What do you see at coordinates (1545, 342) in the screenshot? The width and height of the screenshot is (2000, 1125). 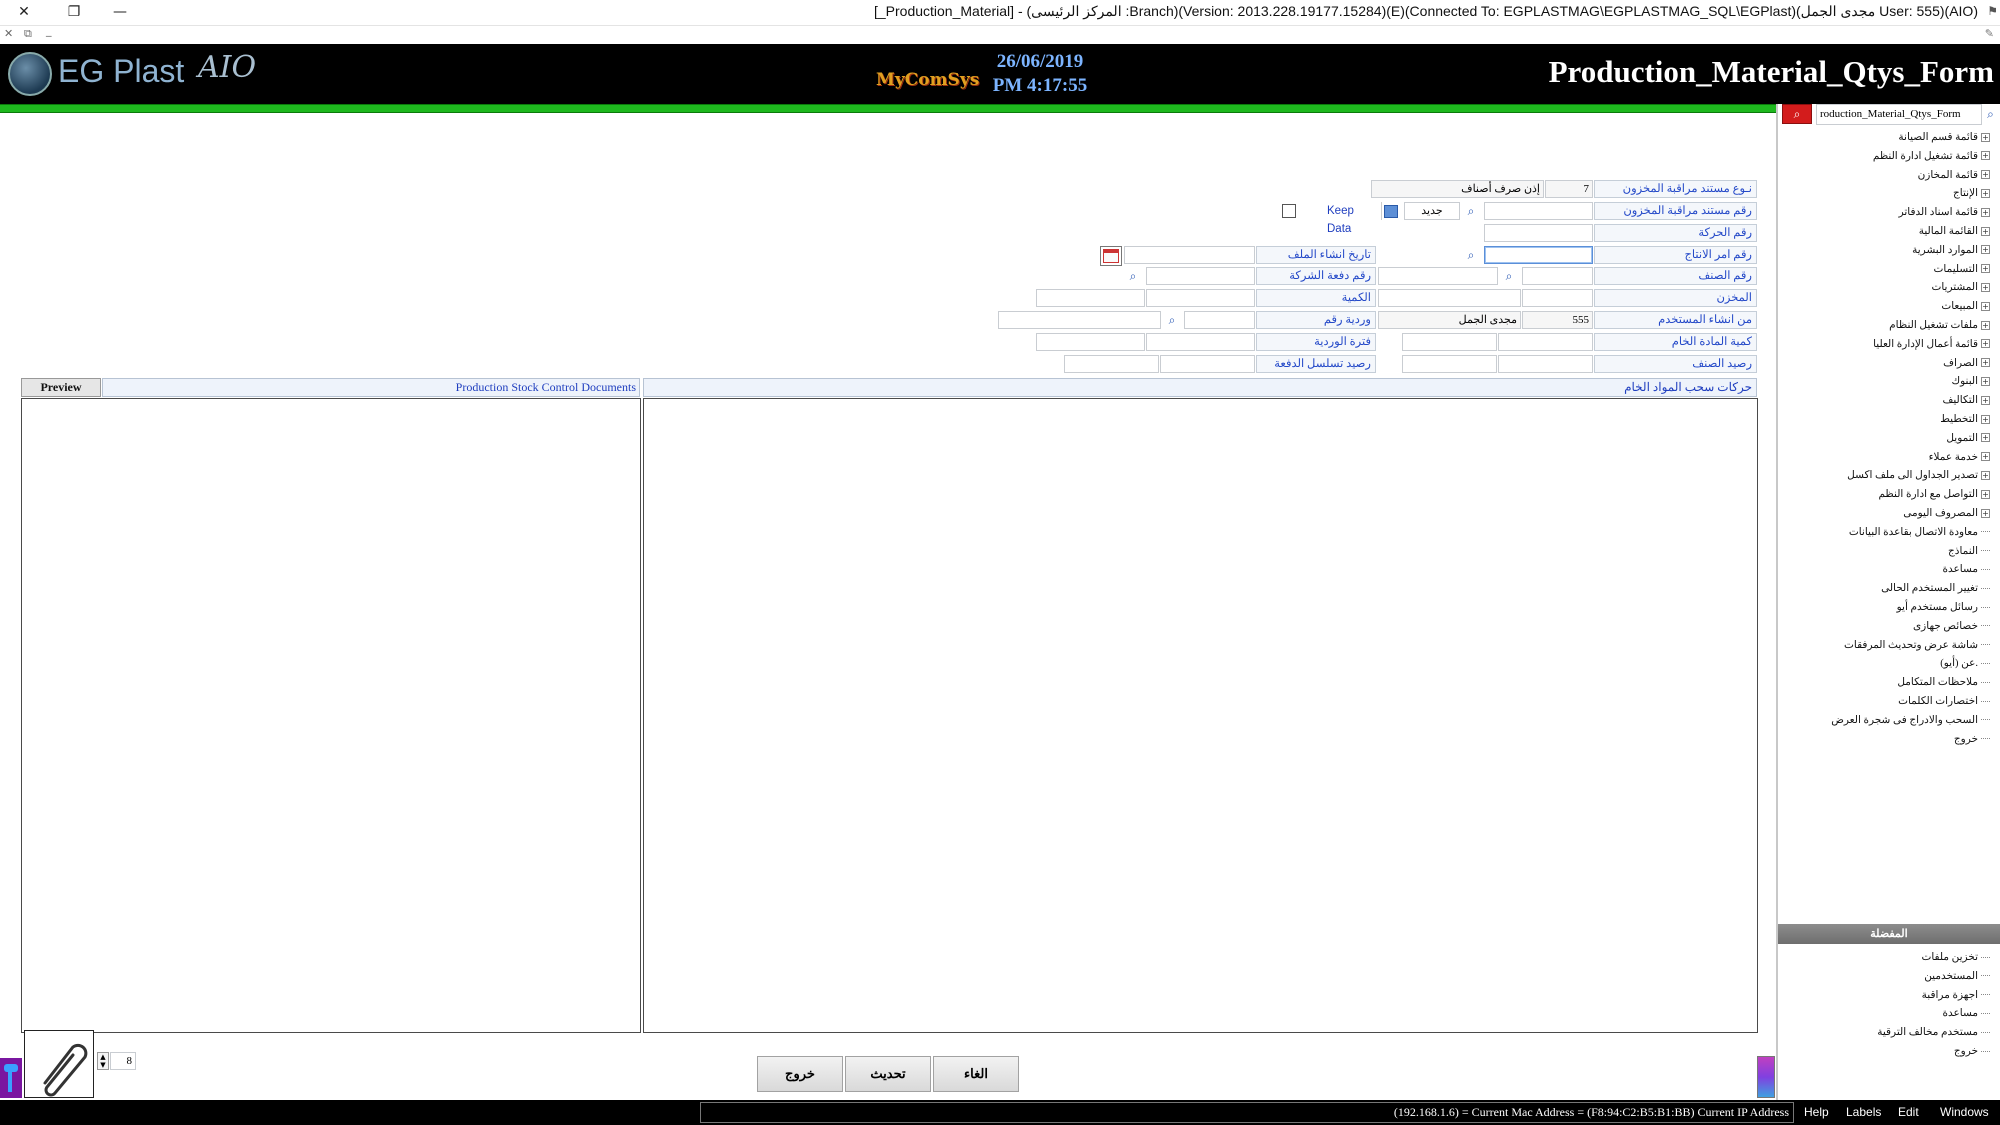 I see `raw-qty-input` at bounding box center [1545, 342].